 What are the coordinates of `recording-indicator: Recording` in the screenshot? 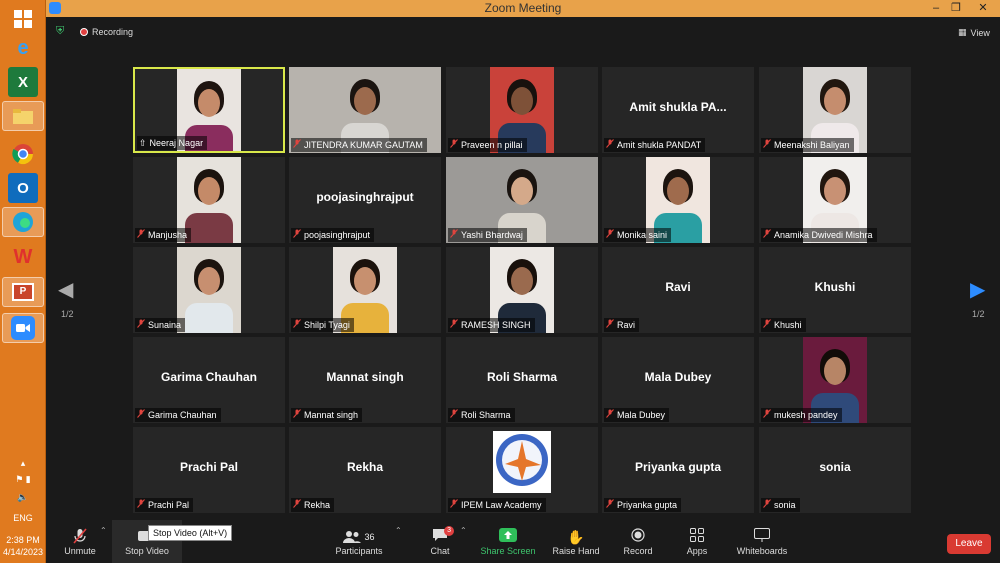 It's located at (106, 32).